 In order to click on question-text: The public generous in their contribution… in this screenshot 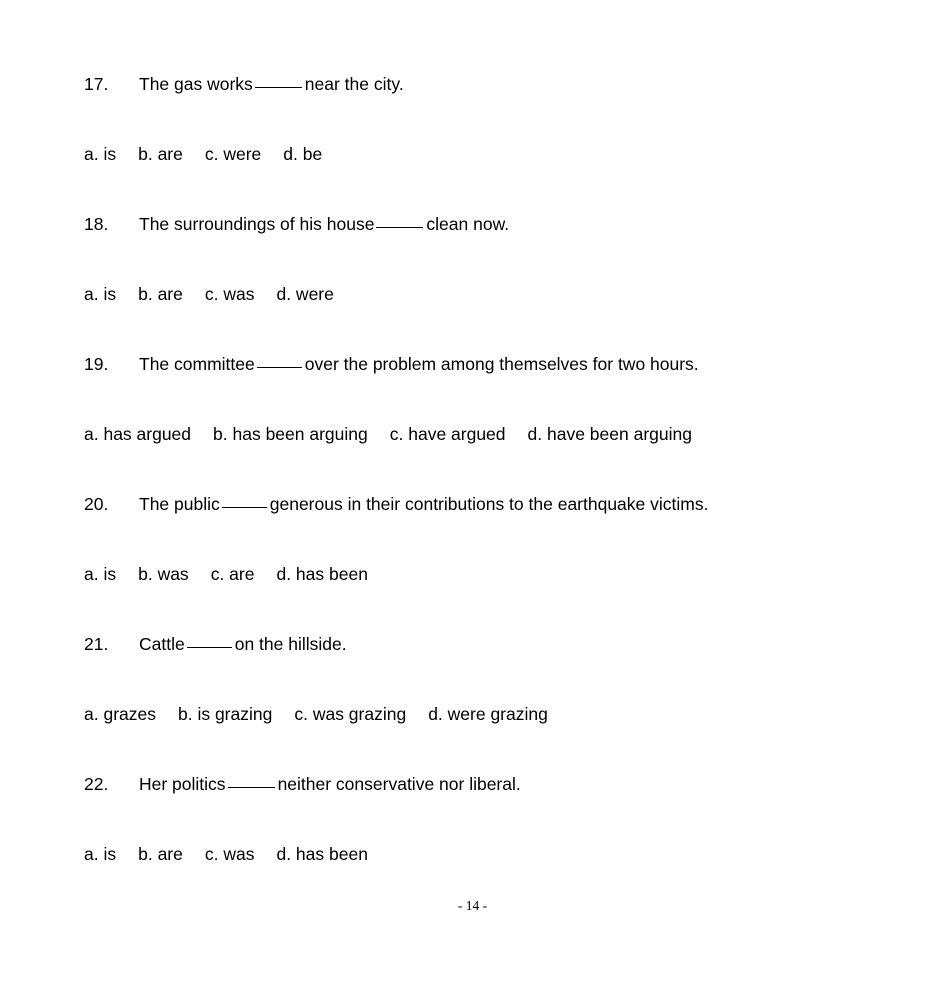, I will do `click(424, 504)`.